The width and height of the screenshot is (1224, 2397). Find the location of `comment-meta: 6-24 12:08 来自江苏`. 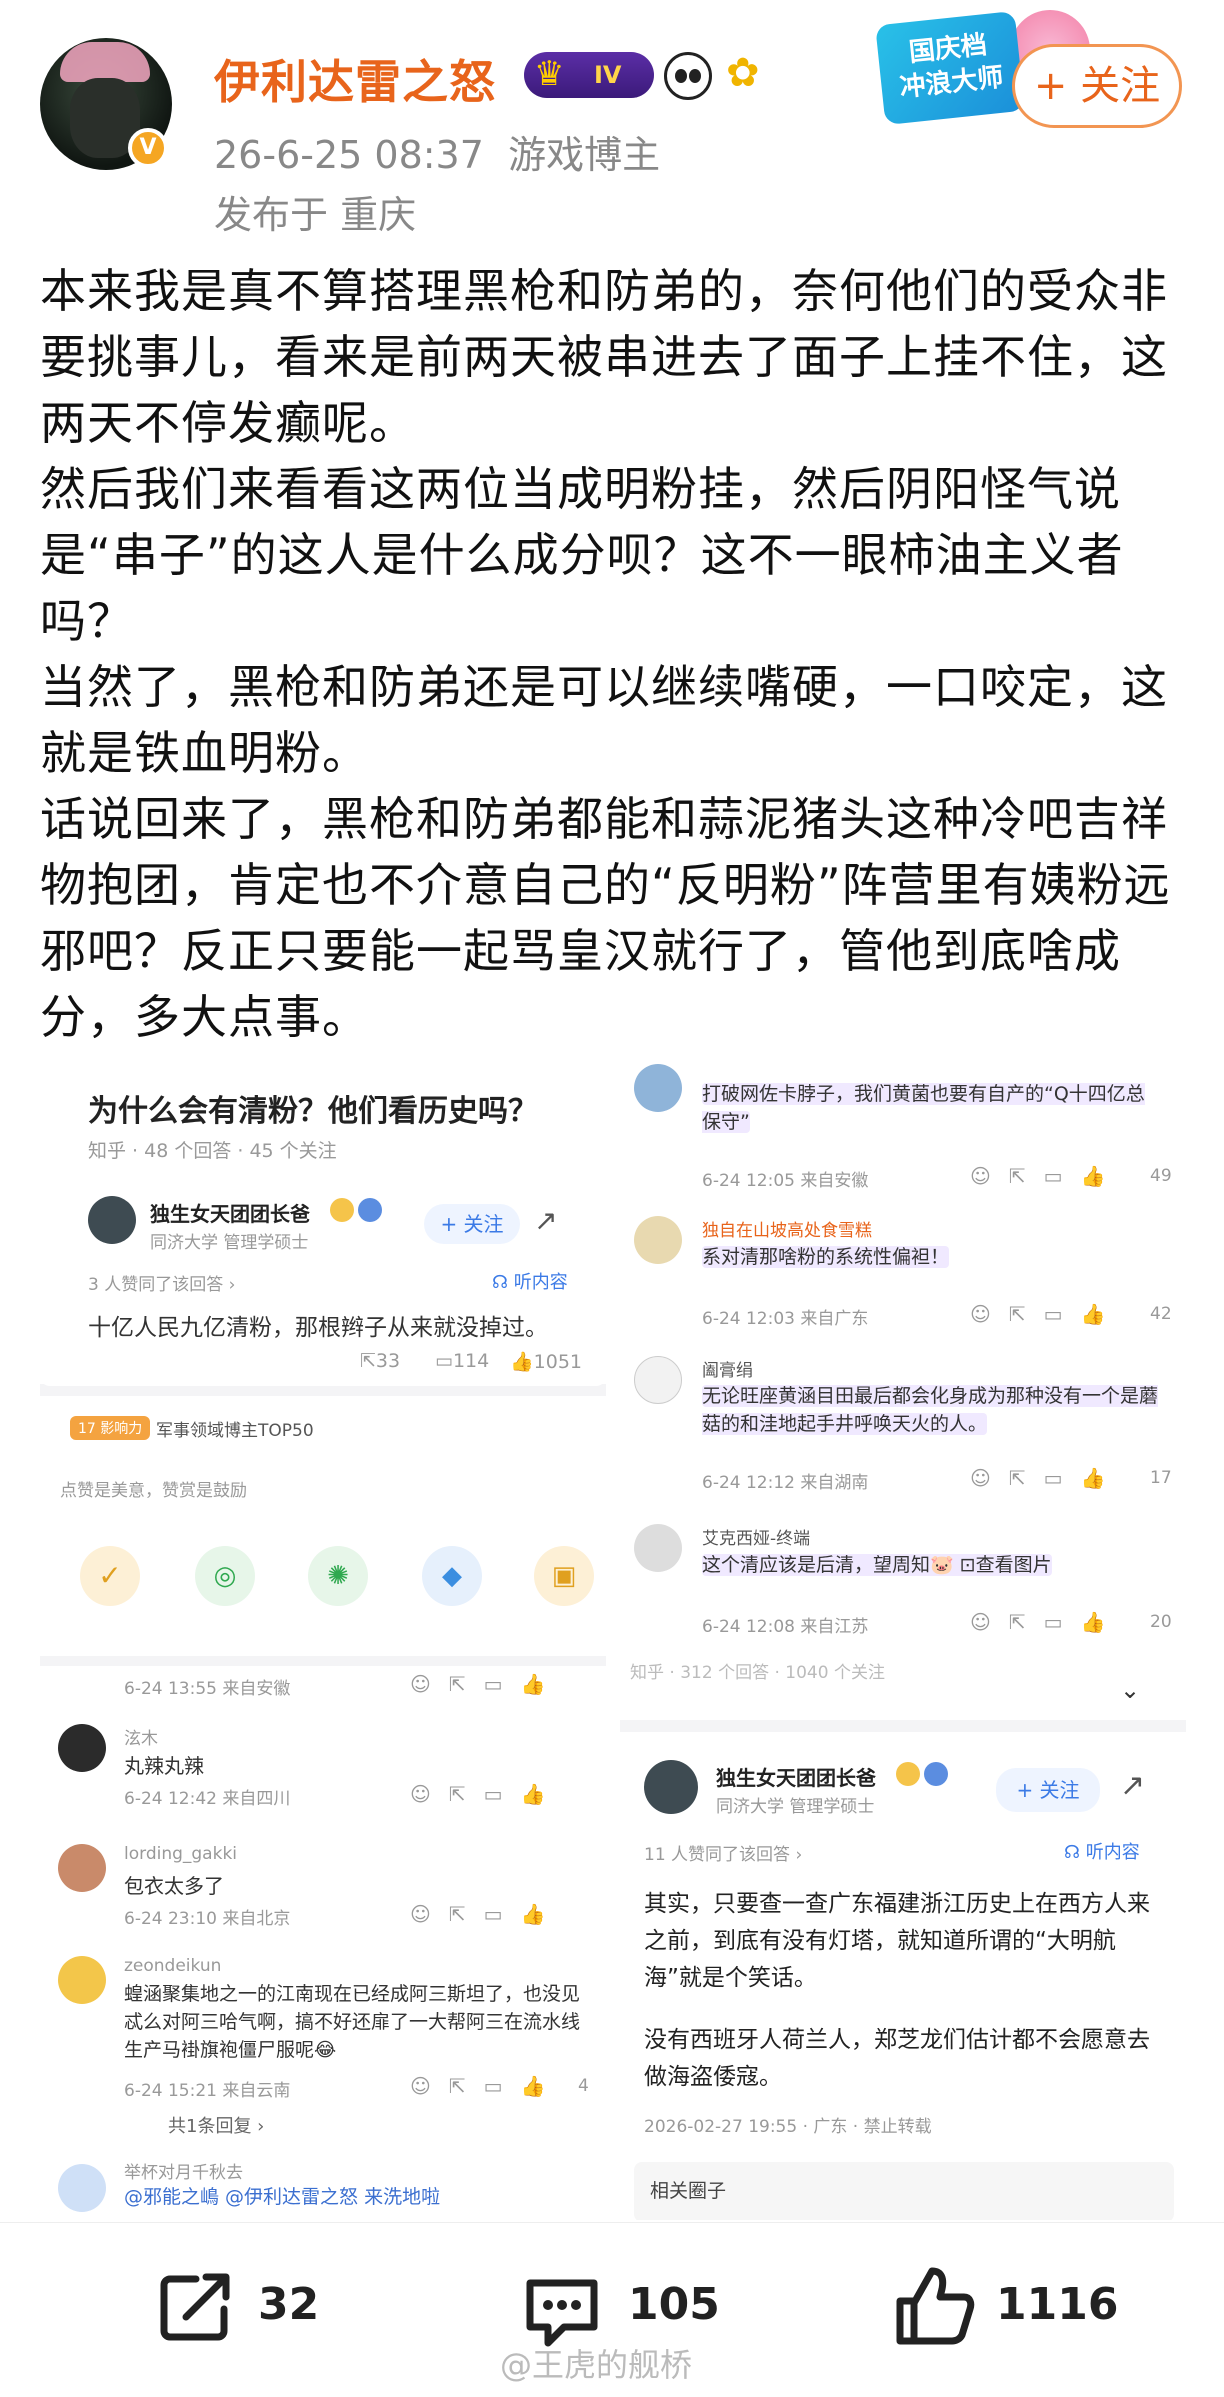

comment-meta: 6-24 12:08 来自江苏 is located at coordinates (785, 1627).